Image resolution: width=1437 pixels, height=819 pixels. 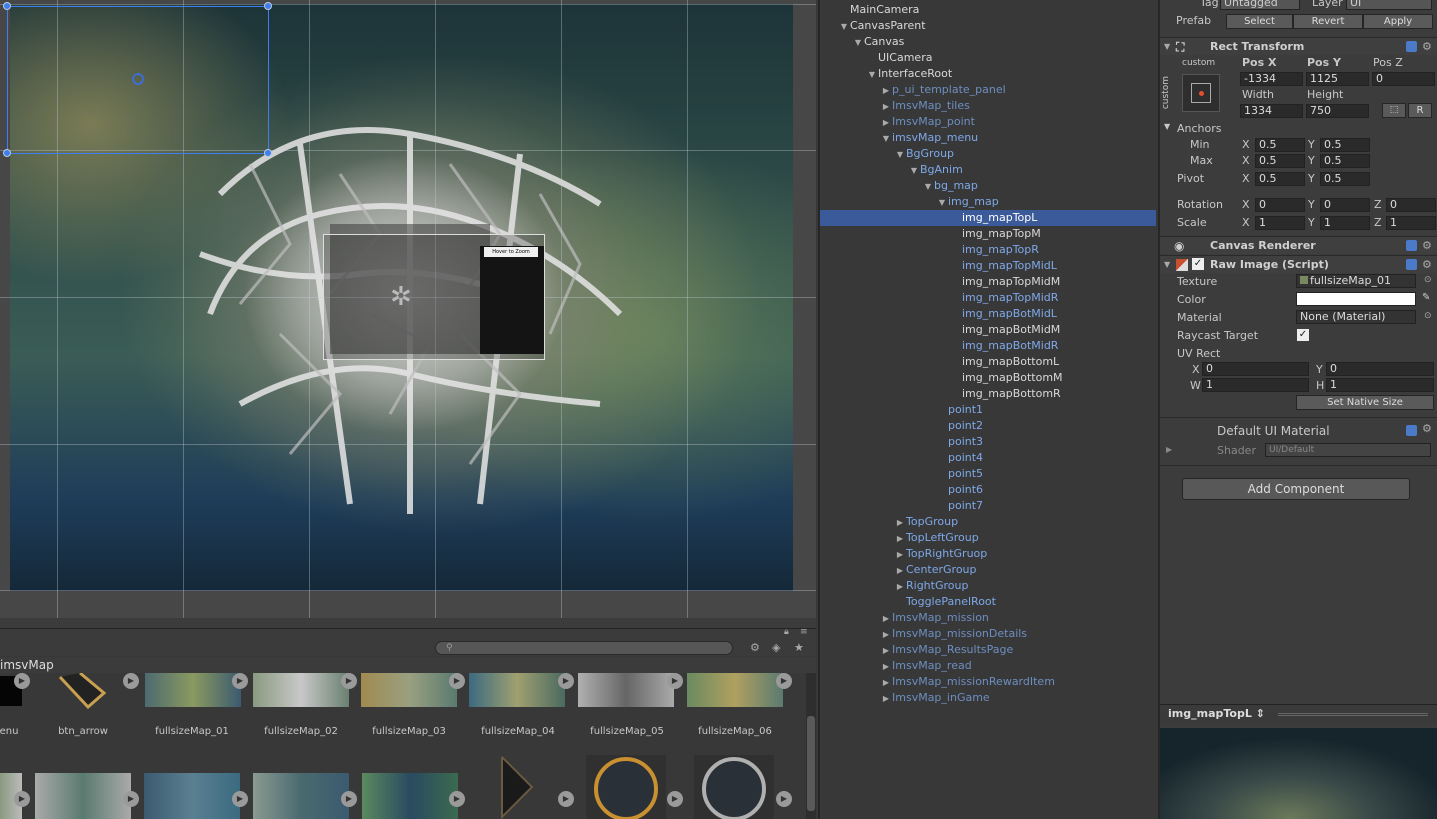 What do you see at coordinates (988, 394) in the screenshot?
I see `hierarchy-item: img_mapBottomR` at bounding box center [988, 394].